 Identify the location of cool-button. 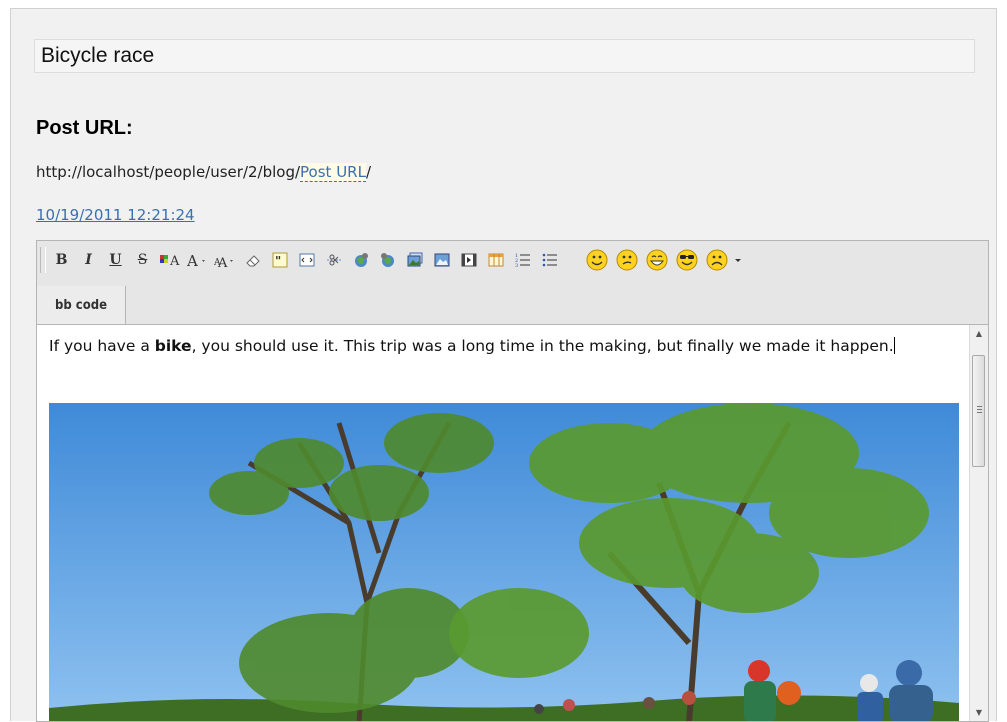
(687, 259).